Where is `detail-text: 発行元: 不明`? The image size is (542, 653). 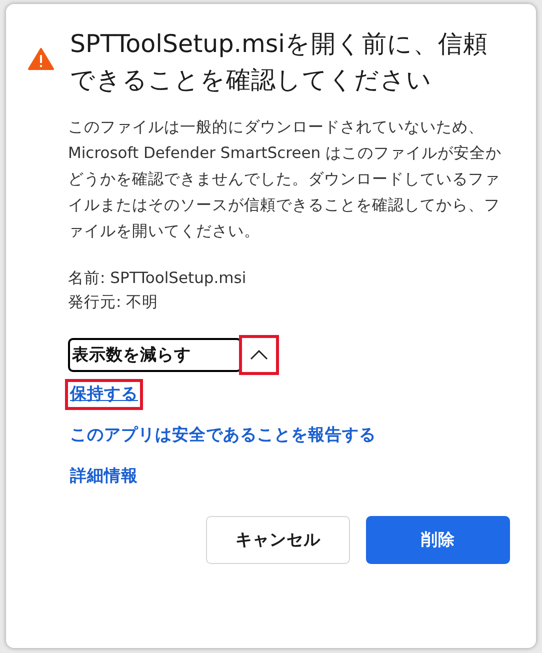
detail-text: 発行元: 不明 is located at coordinates (114, 302).